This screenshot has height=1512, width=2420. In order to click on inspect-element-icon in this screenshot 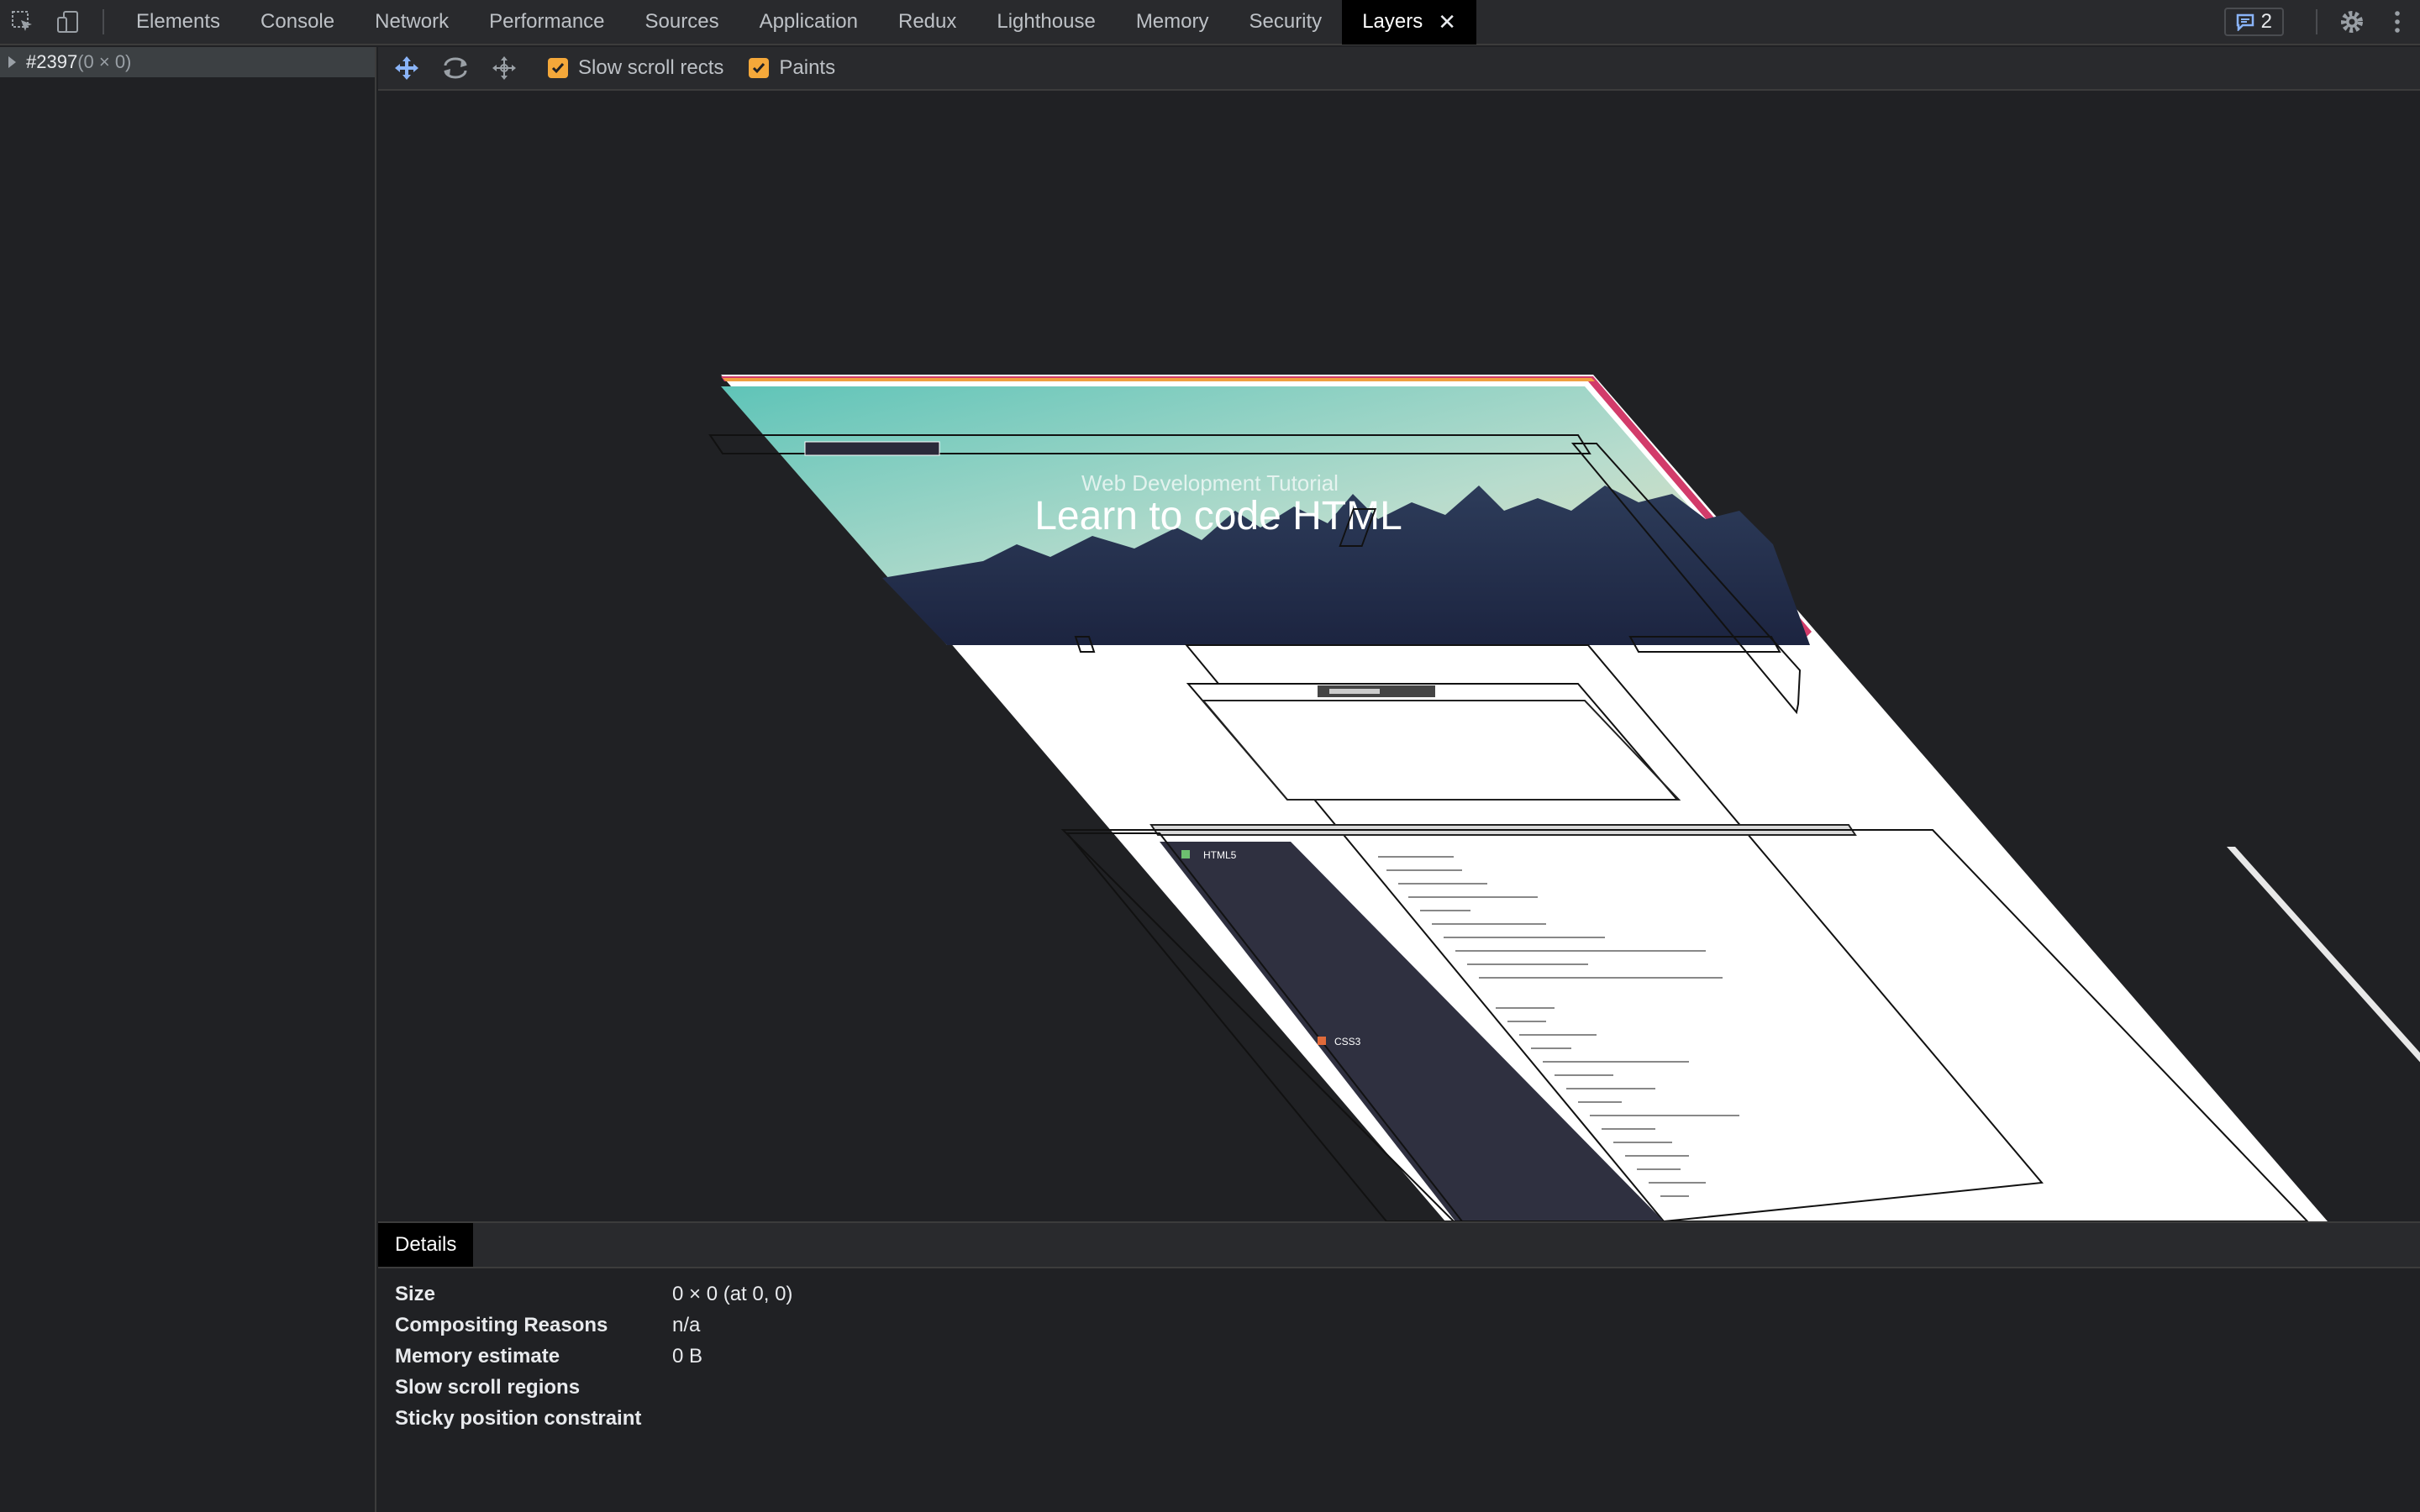, I will do `click(22, 22)`.